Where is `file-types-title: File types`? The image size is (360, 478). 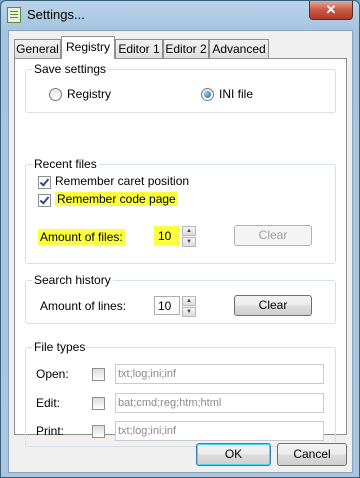 file-types-title: File types is located at coordinates (60, 347).